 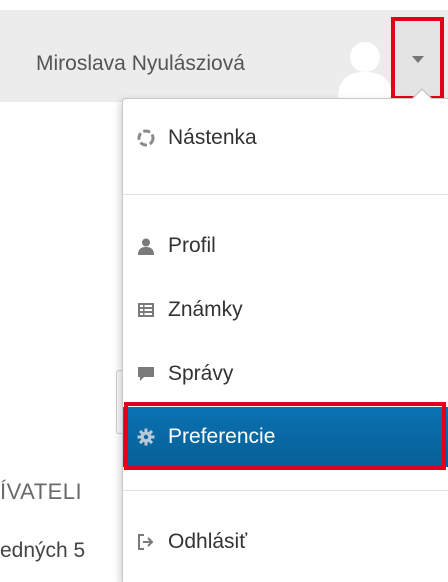 What do you see at coordinates (418, 59) in the screenshot?
I see `caret-down-icon` at bounding box center [418, 59].